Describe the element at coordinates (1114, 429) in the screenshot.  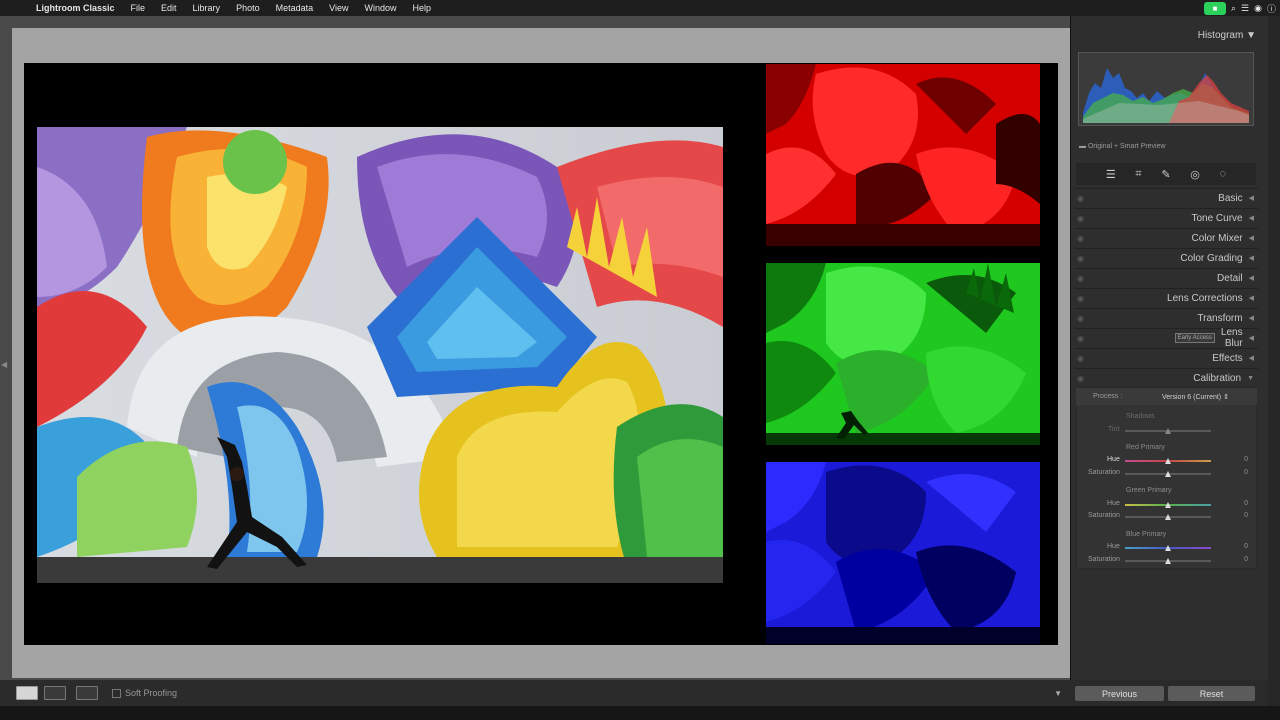
I see `tint-label: Tint` at that location.